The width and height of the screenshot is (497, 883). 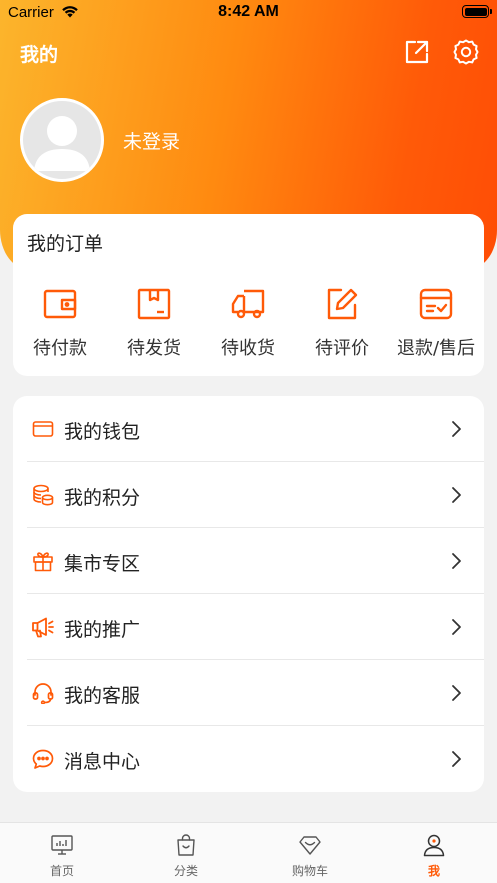 What do you see at coordinates (154, 323) in the screenshot?
I see `order-pending-shipment: 待发货` at bounding box center [154, 323].